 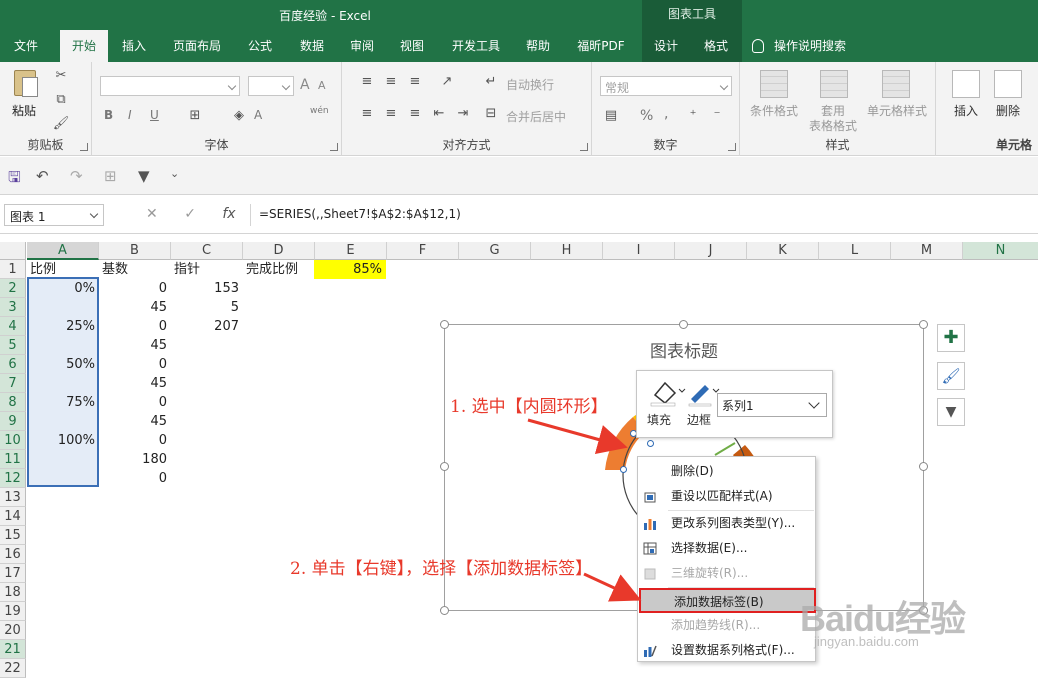 I want to click on cell-a6: 50%, so click(x=62, y=364).